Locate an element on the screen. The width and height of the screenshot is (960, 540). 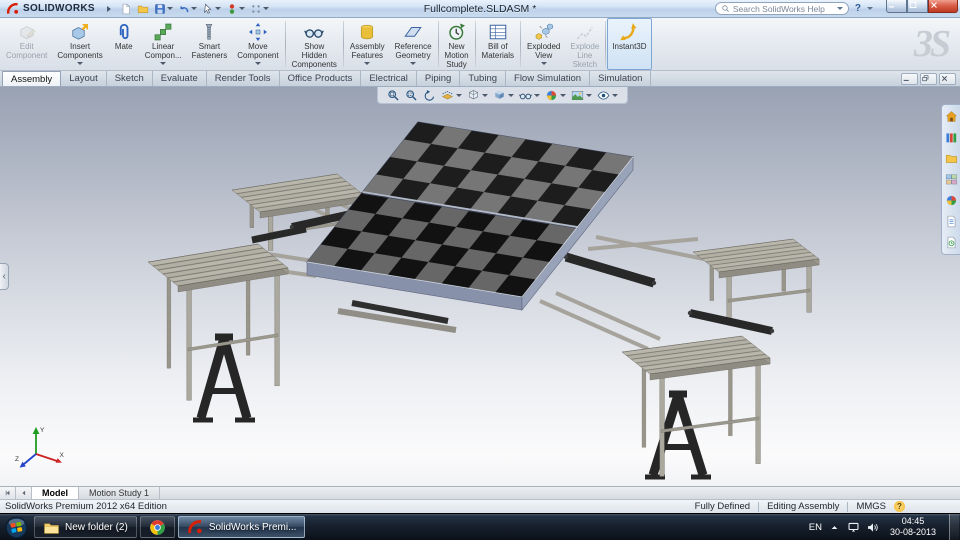
hide-show-items-button is located at coordinates (529, 95).